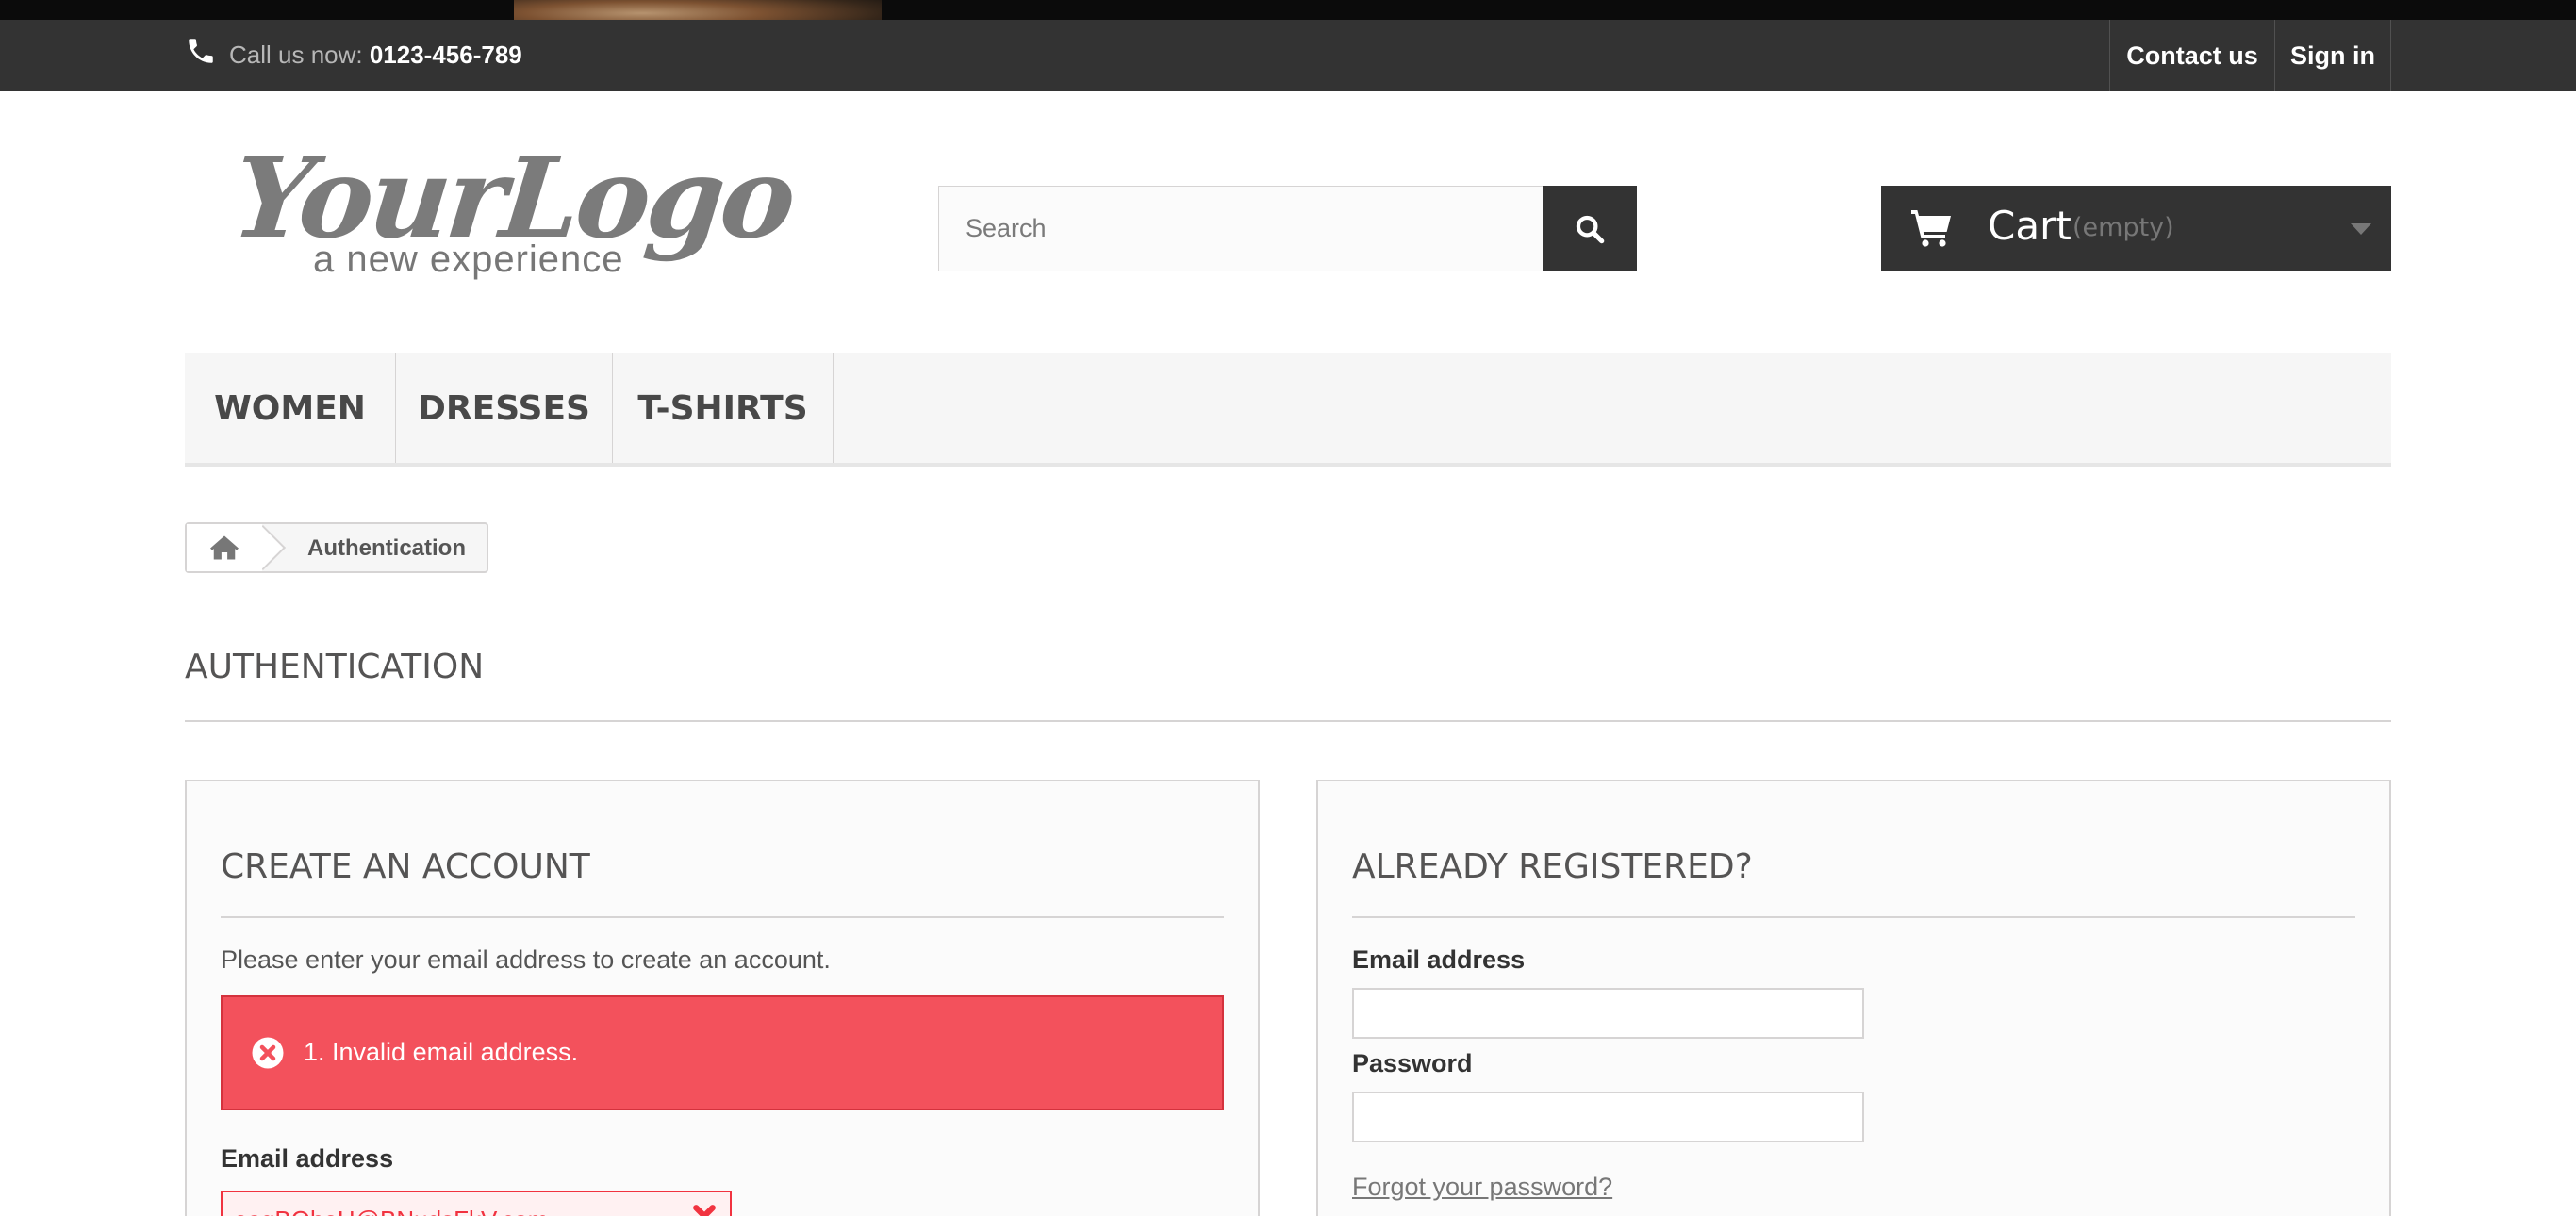 This screenshot has height=1216, width=2576. I want to click on breadcrumb: Authentication, so click(336, 547).